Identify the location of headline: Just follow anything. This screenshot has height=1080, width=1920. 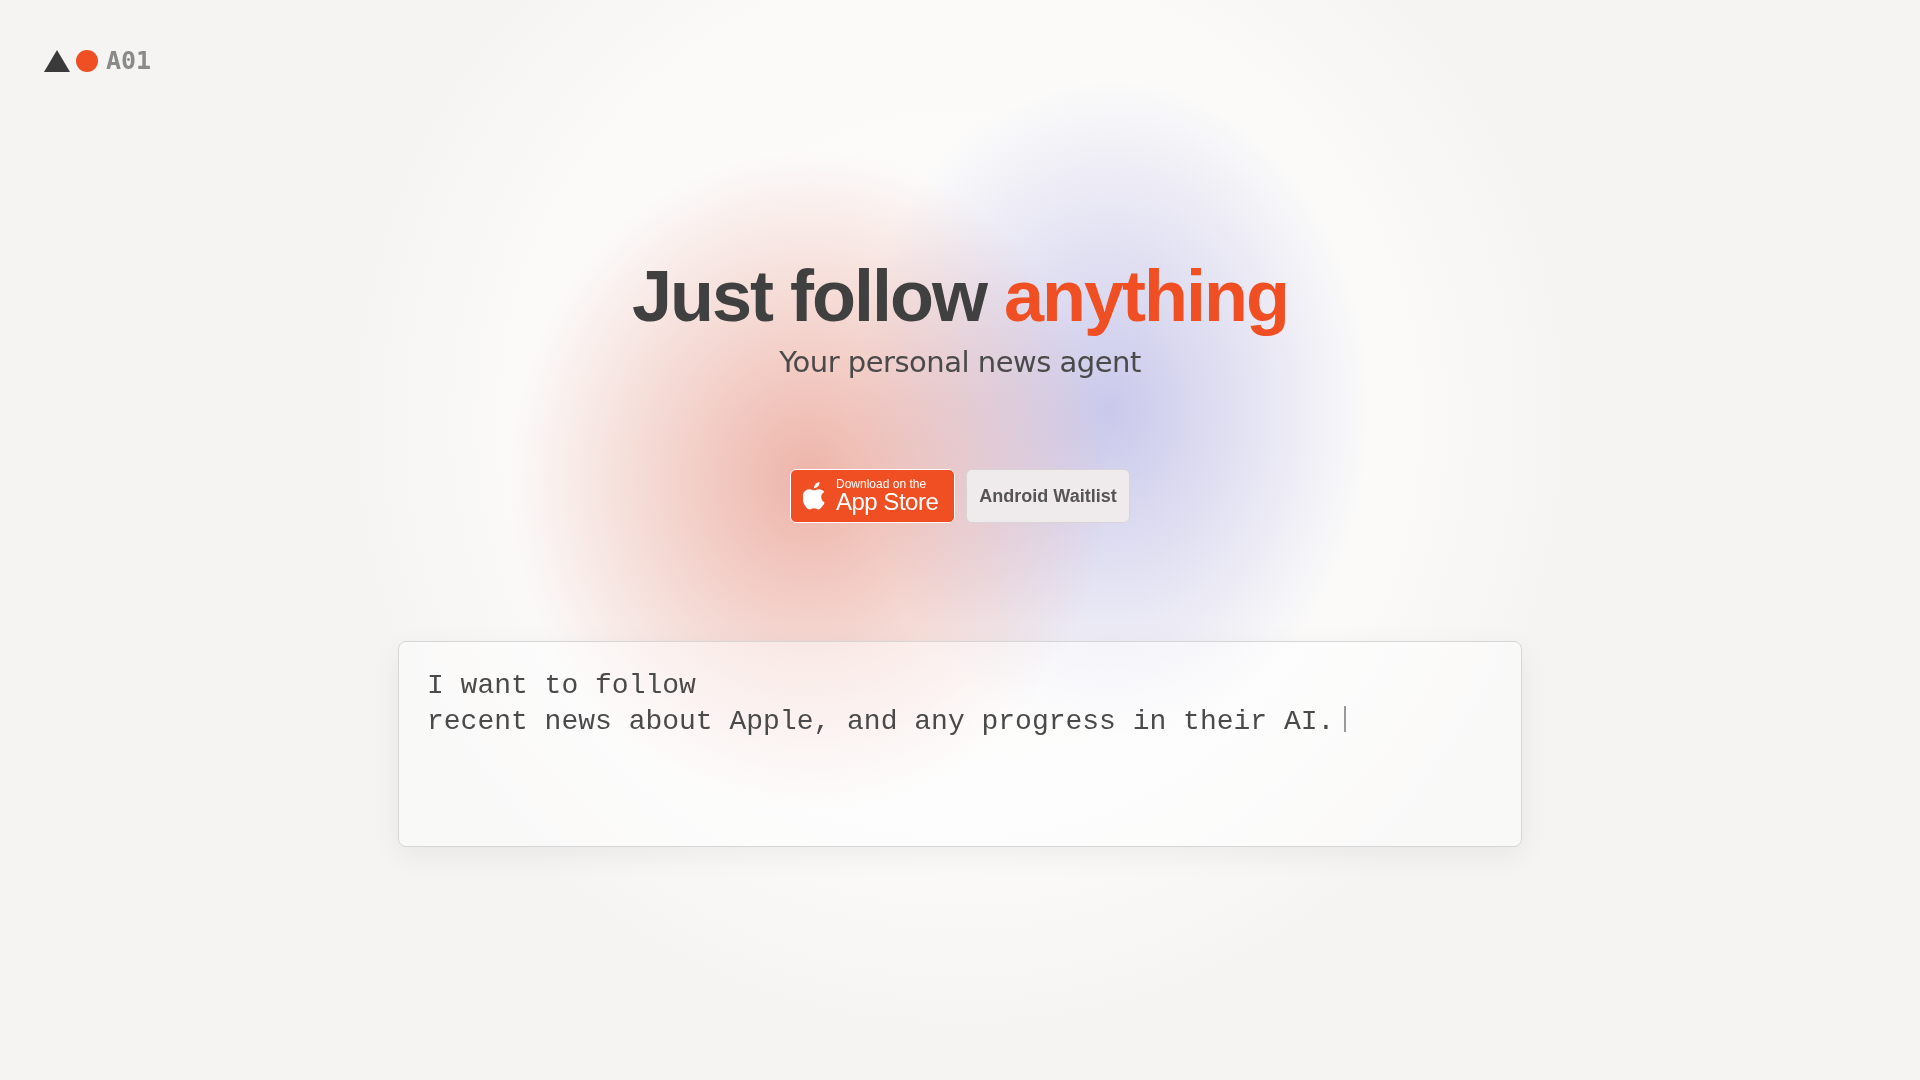
(960, 296).